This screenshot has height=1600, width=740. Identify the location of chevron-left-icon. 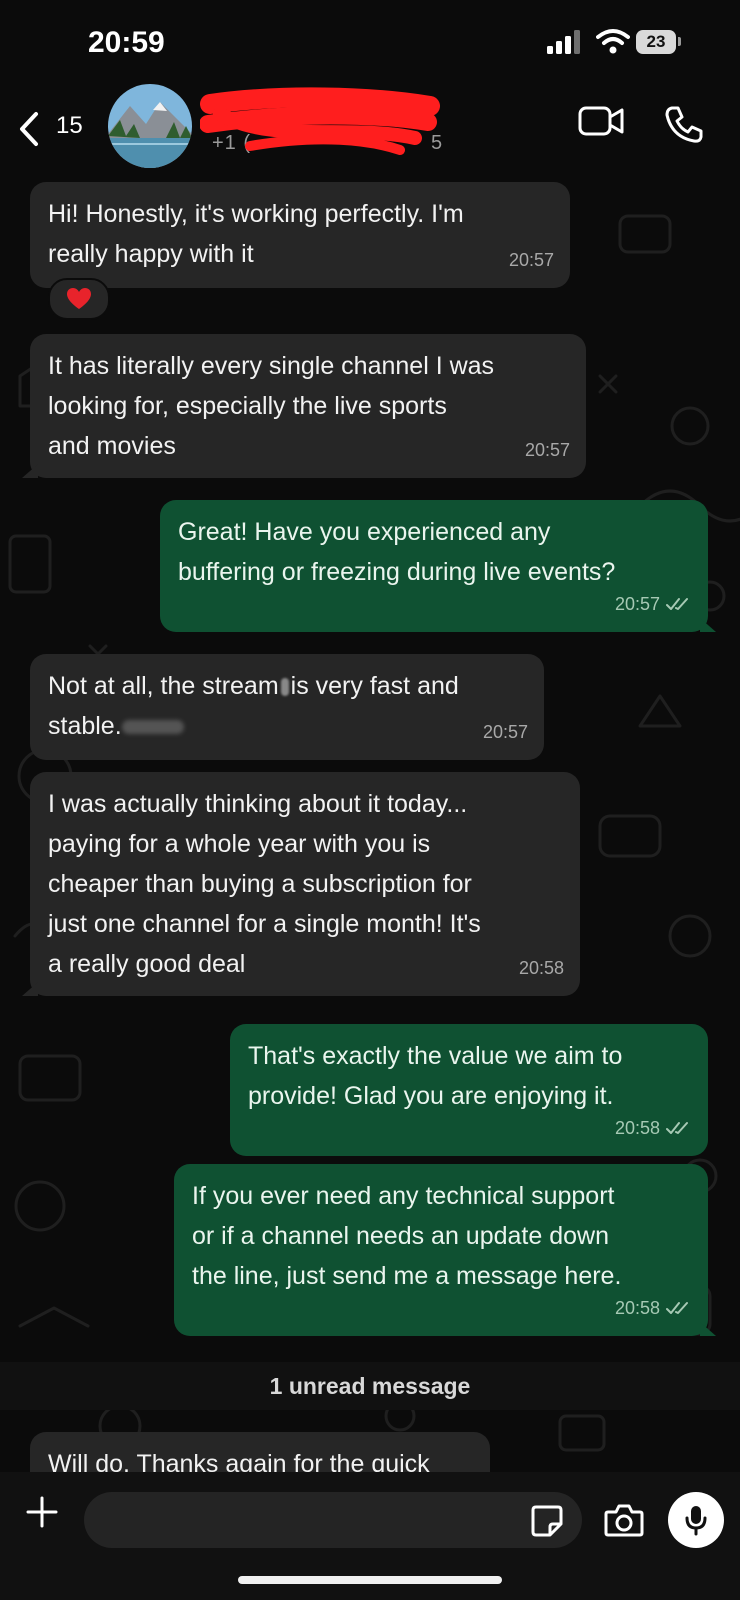
(29, 129).